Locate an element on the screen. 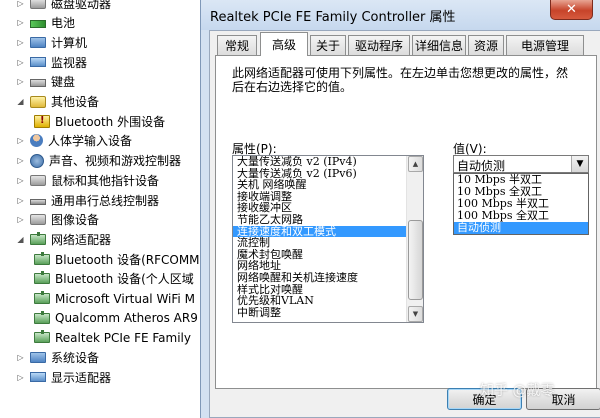  tree-item-label: 通用串行总线控制器 is located at coordinates (105, 200).